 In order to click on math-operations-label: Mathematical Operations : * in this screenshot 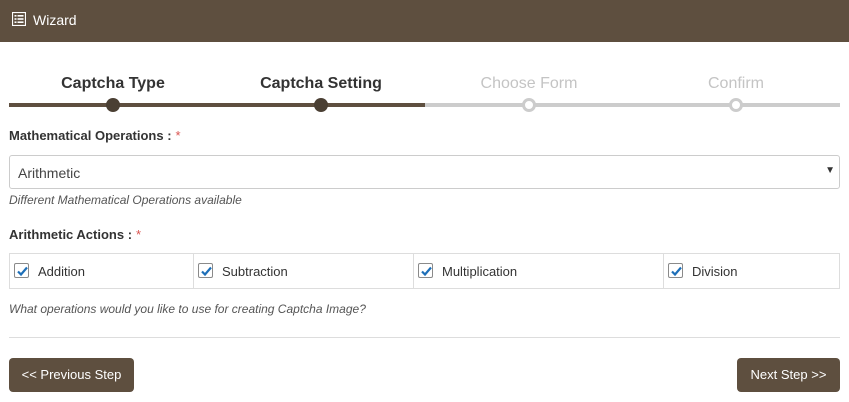, I will do `click(95, 135)`.